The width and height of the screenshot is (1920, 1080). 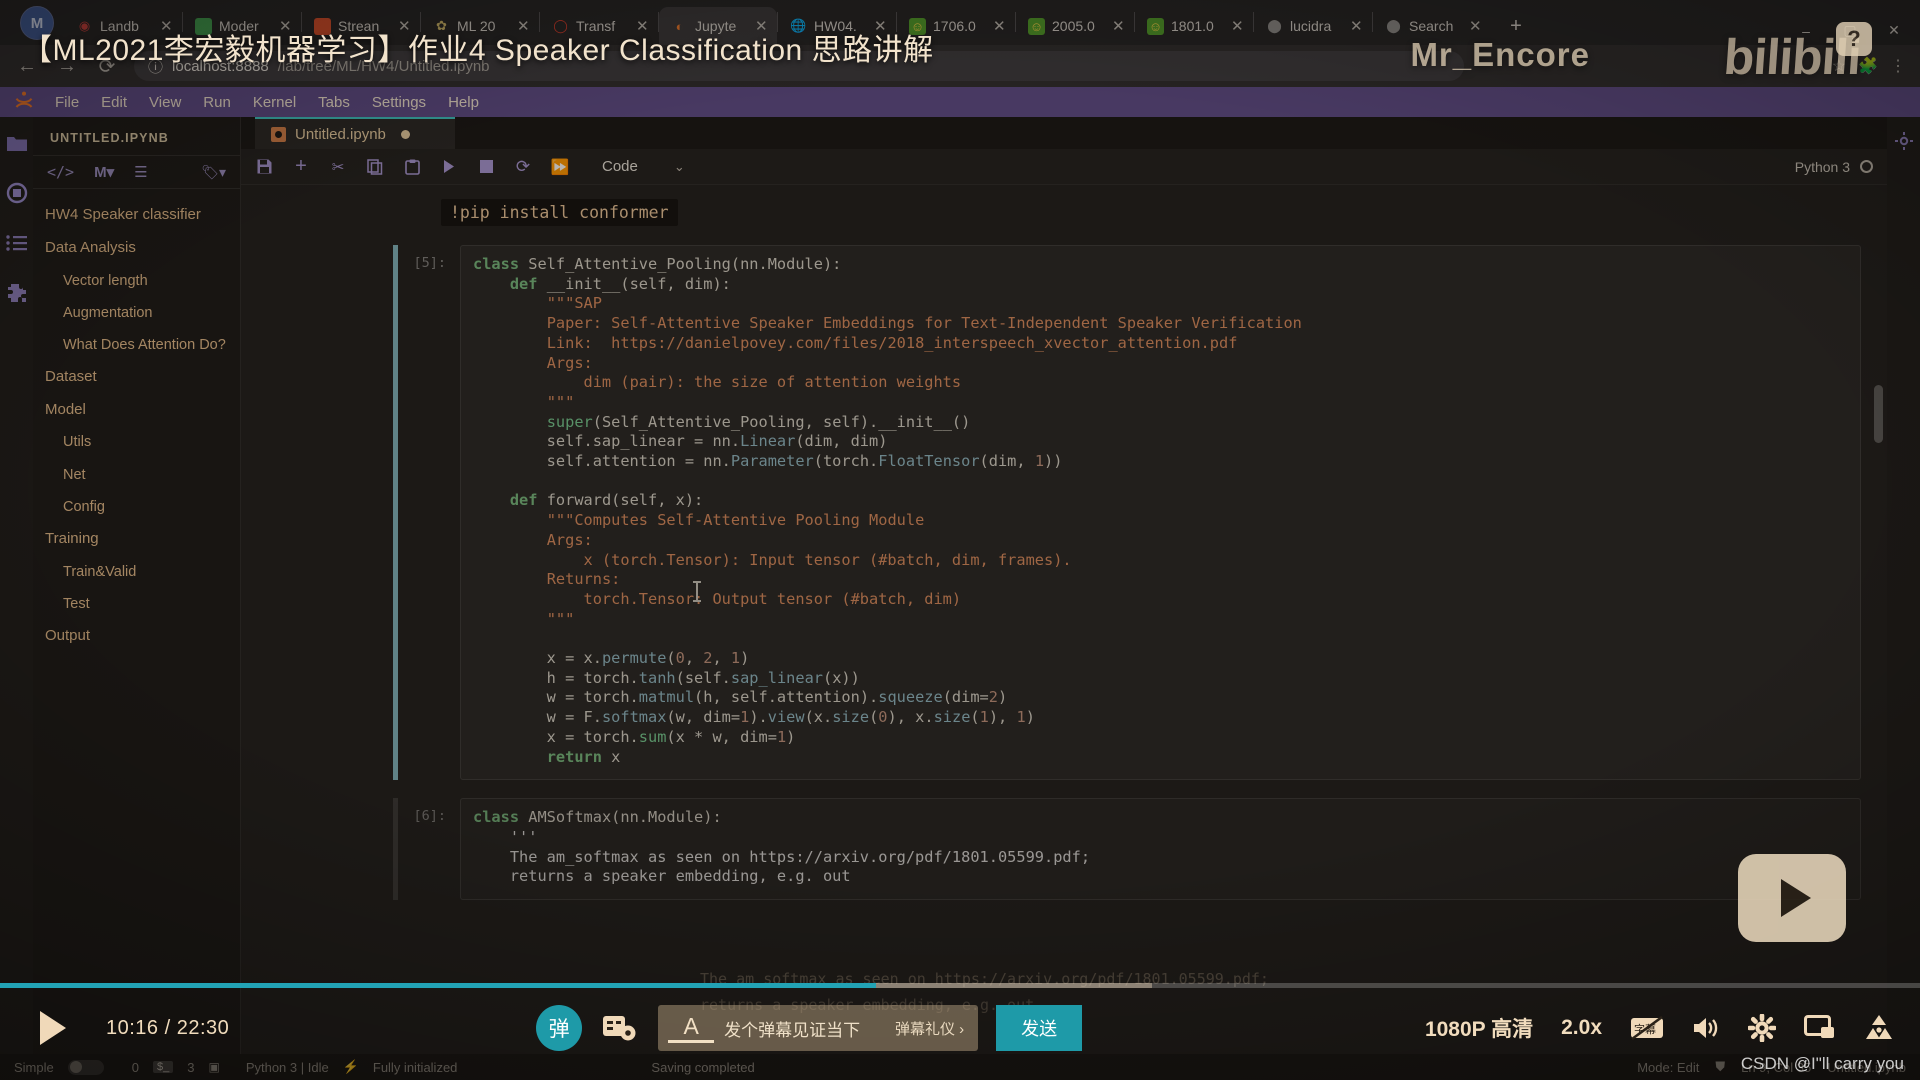 What do you see at coordinates (17, 243) in the screenshot?
I see `table-of-contents-icon` at bounding box center [17, 243].